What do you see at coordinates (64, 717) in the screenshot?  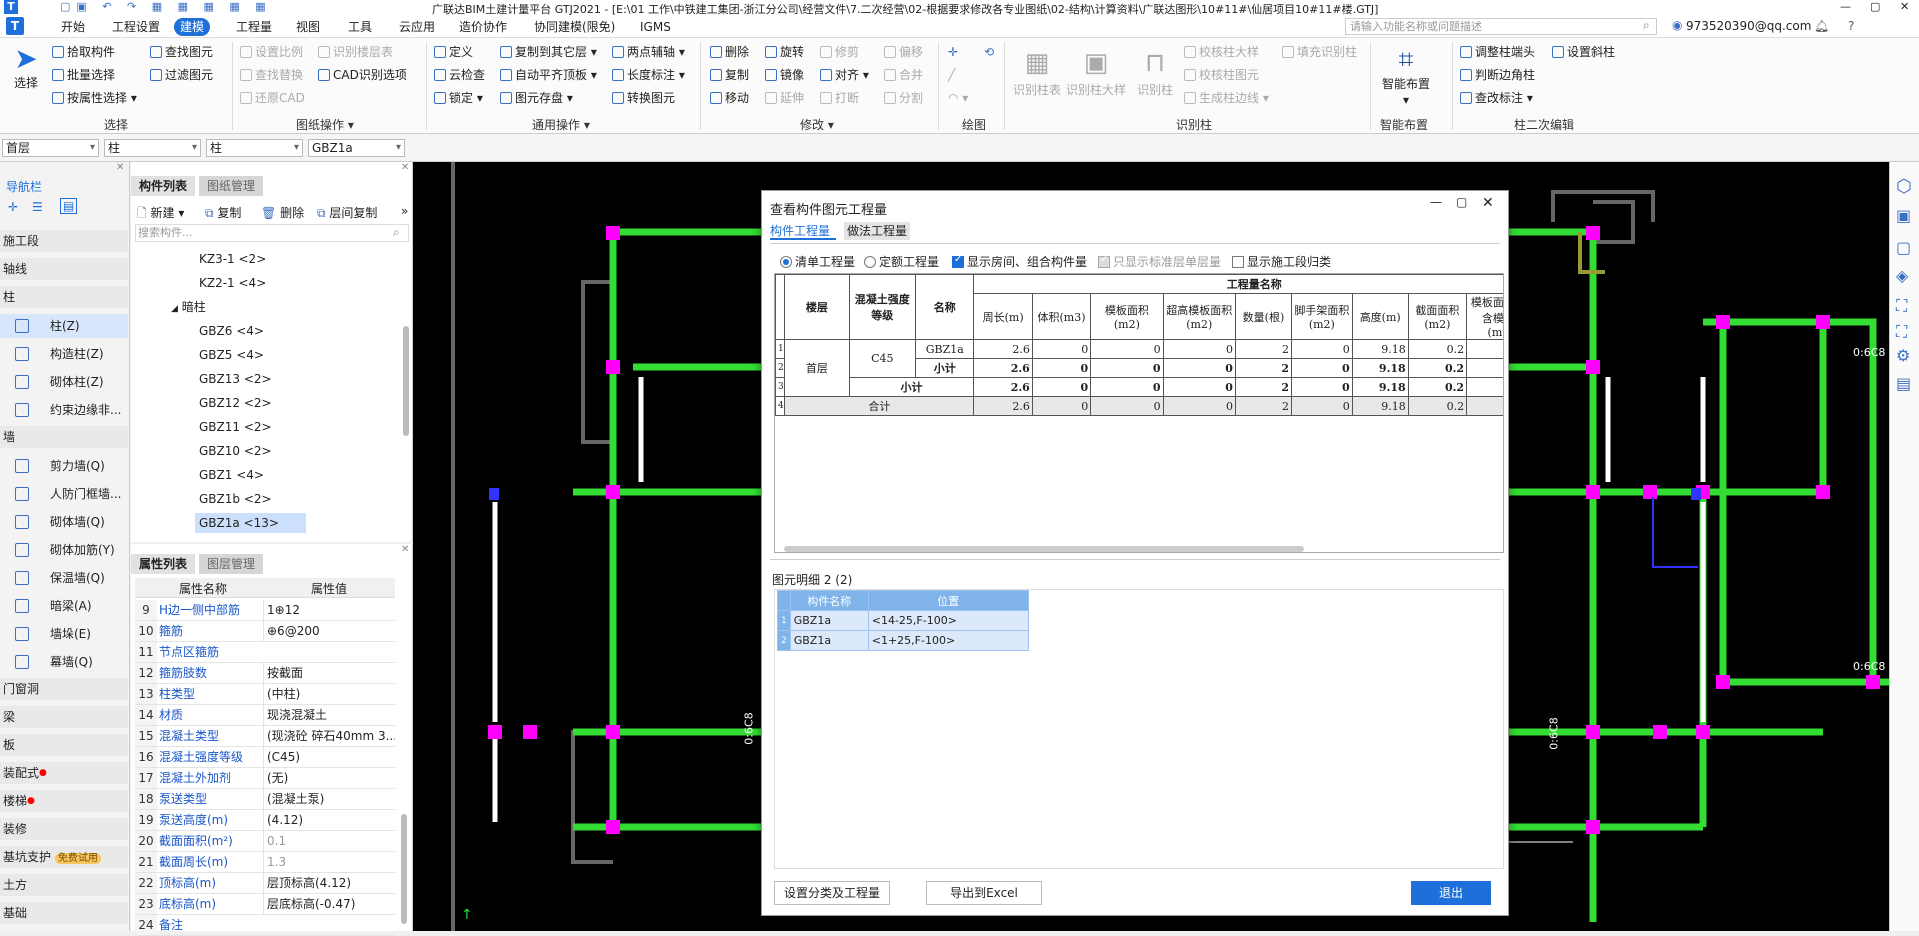 I see `nav-section-beam: 梁` at bounding box center [64, 717].